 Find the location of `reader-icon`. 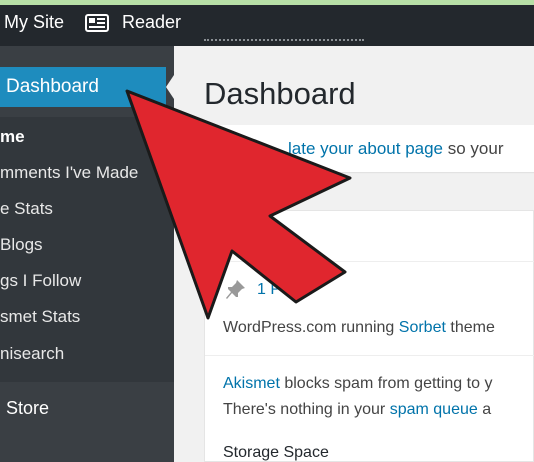

reader-icon is located at coordinates (97, 23).